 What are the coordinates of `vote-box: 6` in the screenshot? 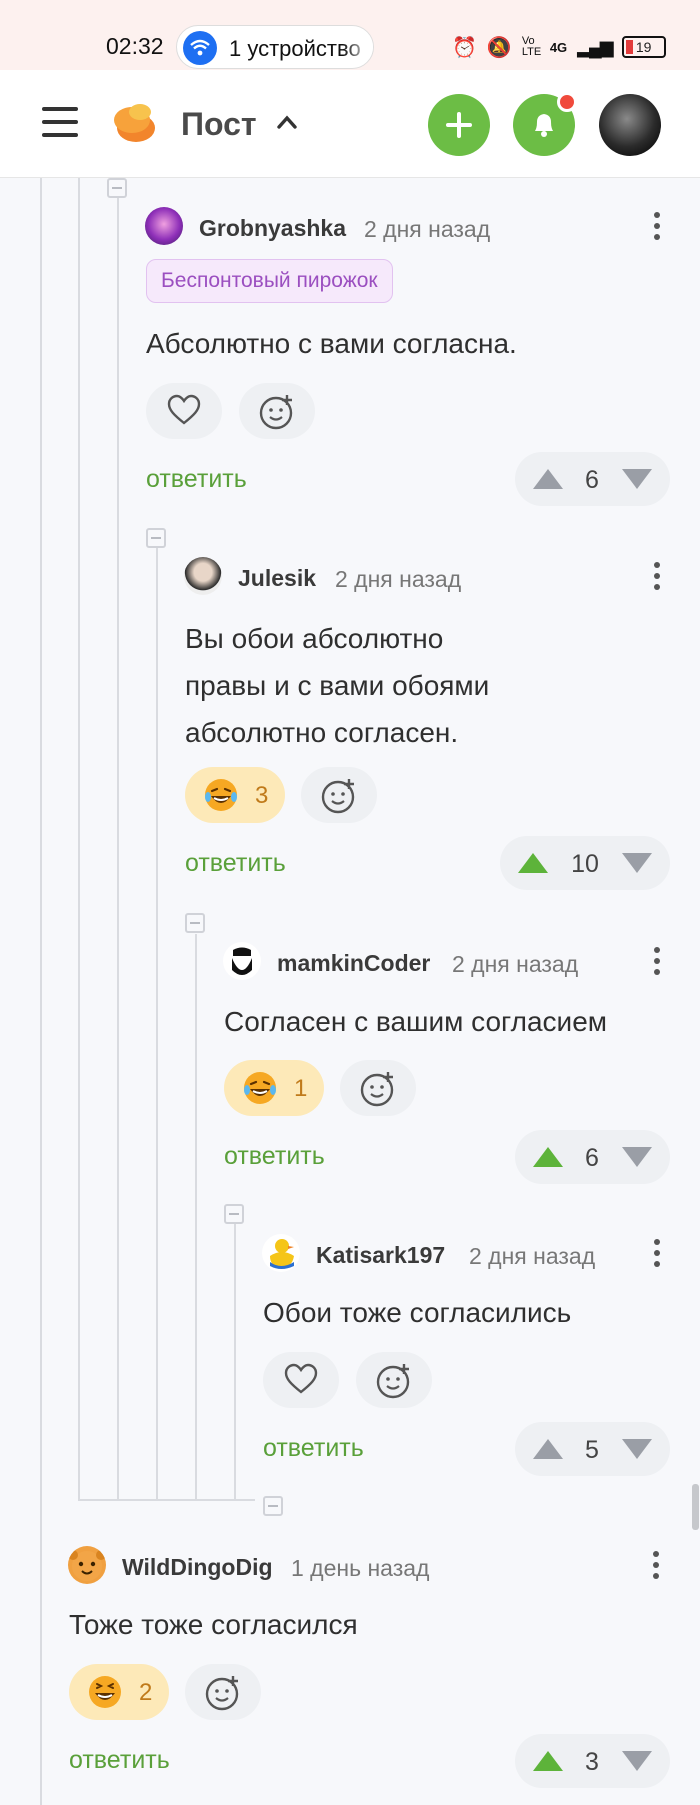 It's located at (592, 1157).